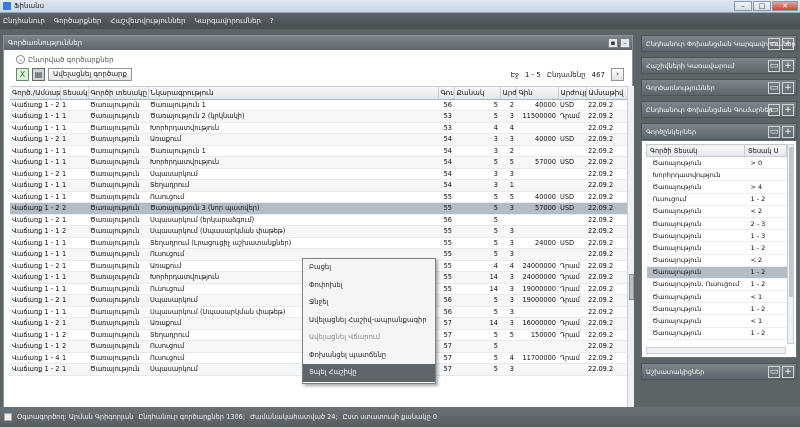 The image size is (800, 427). What do you see at coordinates (369, 268) in the screenshot?
I see `context-menu-item: Բացել` at bounding box center [369, 268].